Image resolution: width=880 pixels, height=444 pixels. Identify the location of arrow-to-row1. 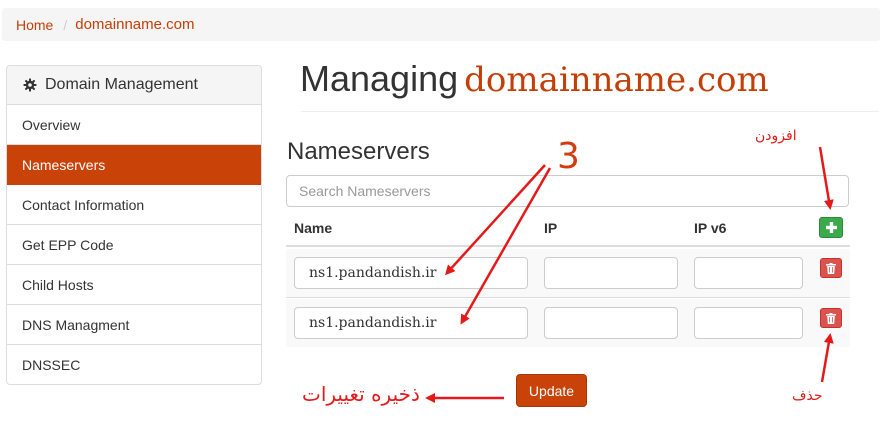
(495, 220).